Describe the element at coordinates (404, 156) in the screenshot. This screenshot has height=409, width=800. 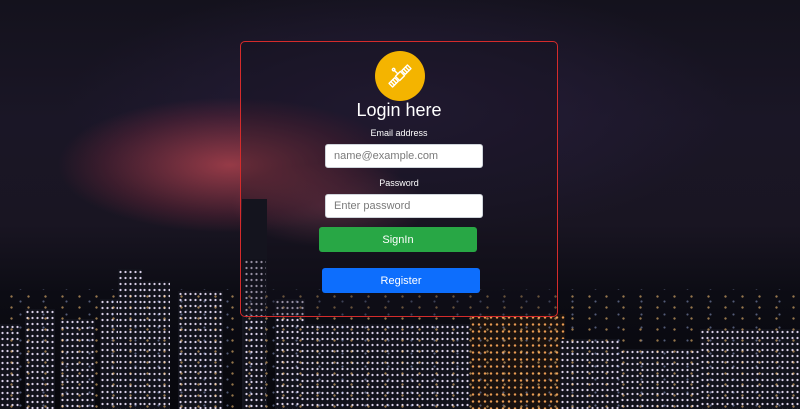
I see `email-input` at that location.